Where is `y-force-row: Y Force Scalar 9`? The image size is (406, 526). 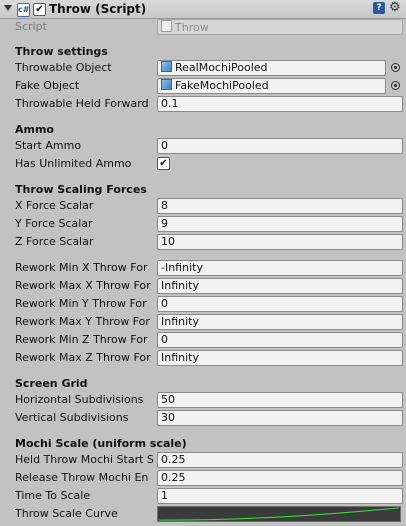 y-force-row: Y Force Scalar 9 is located at coordinates (203, 224).